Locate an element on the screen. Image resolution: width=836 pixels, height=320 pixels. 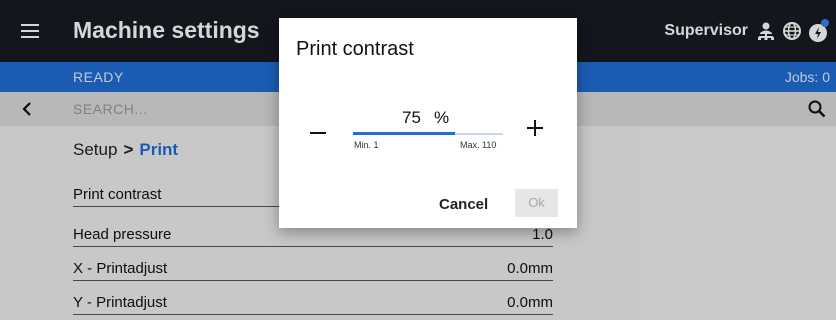
decrement-button is located at coordinates (318, 133).